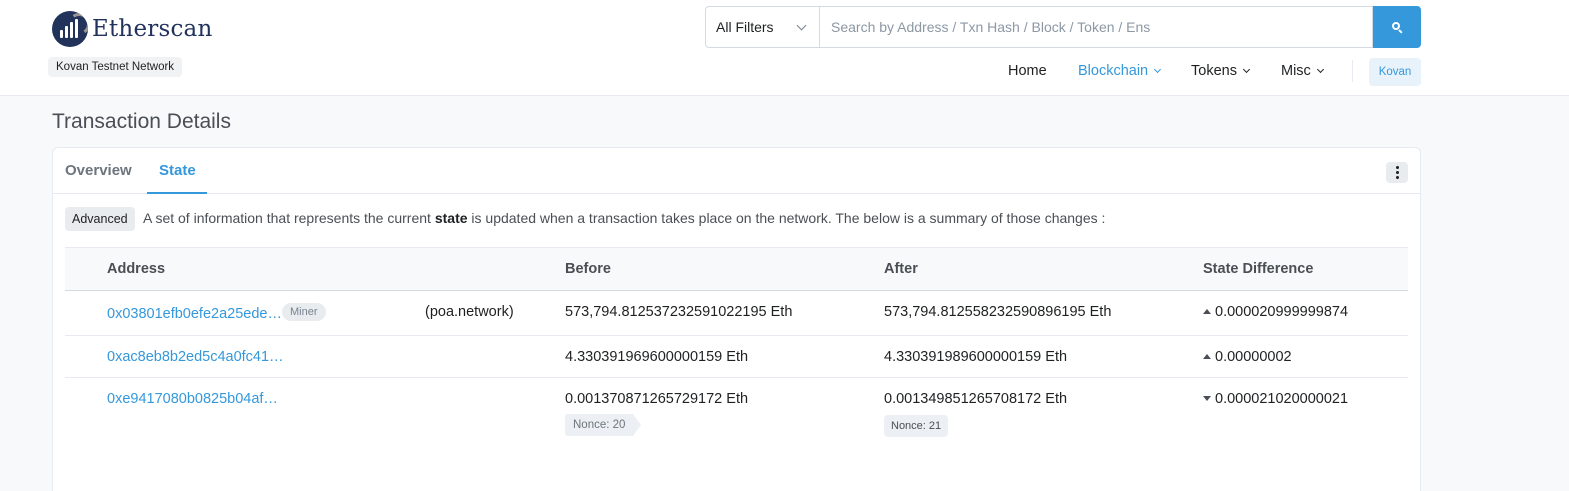 The width and height of the screenshot is (1569, 491). Describe the element at coordinates (136, 269) in the screenshot. I see `column-header-address: Address` at that location.